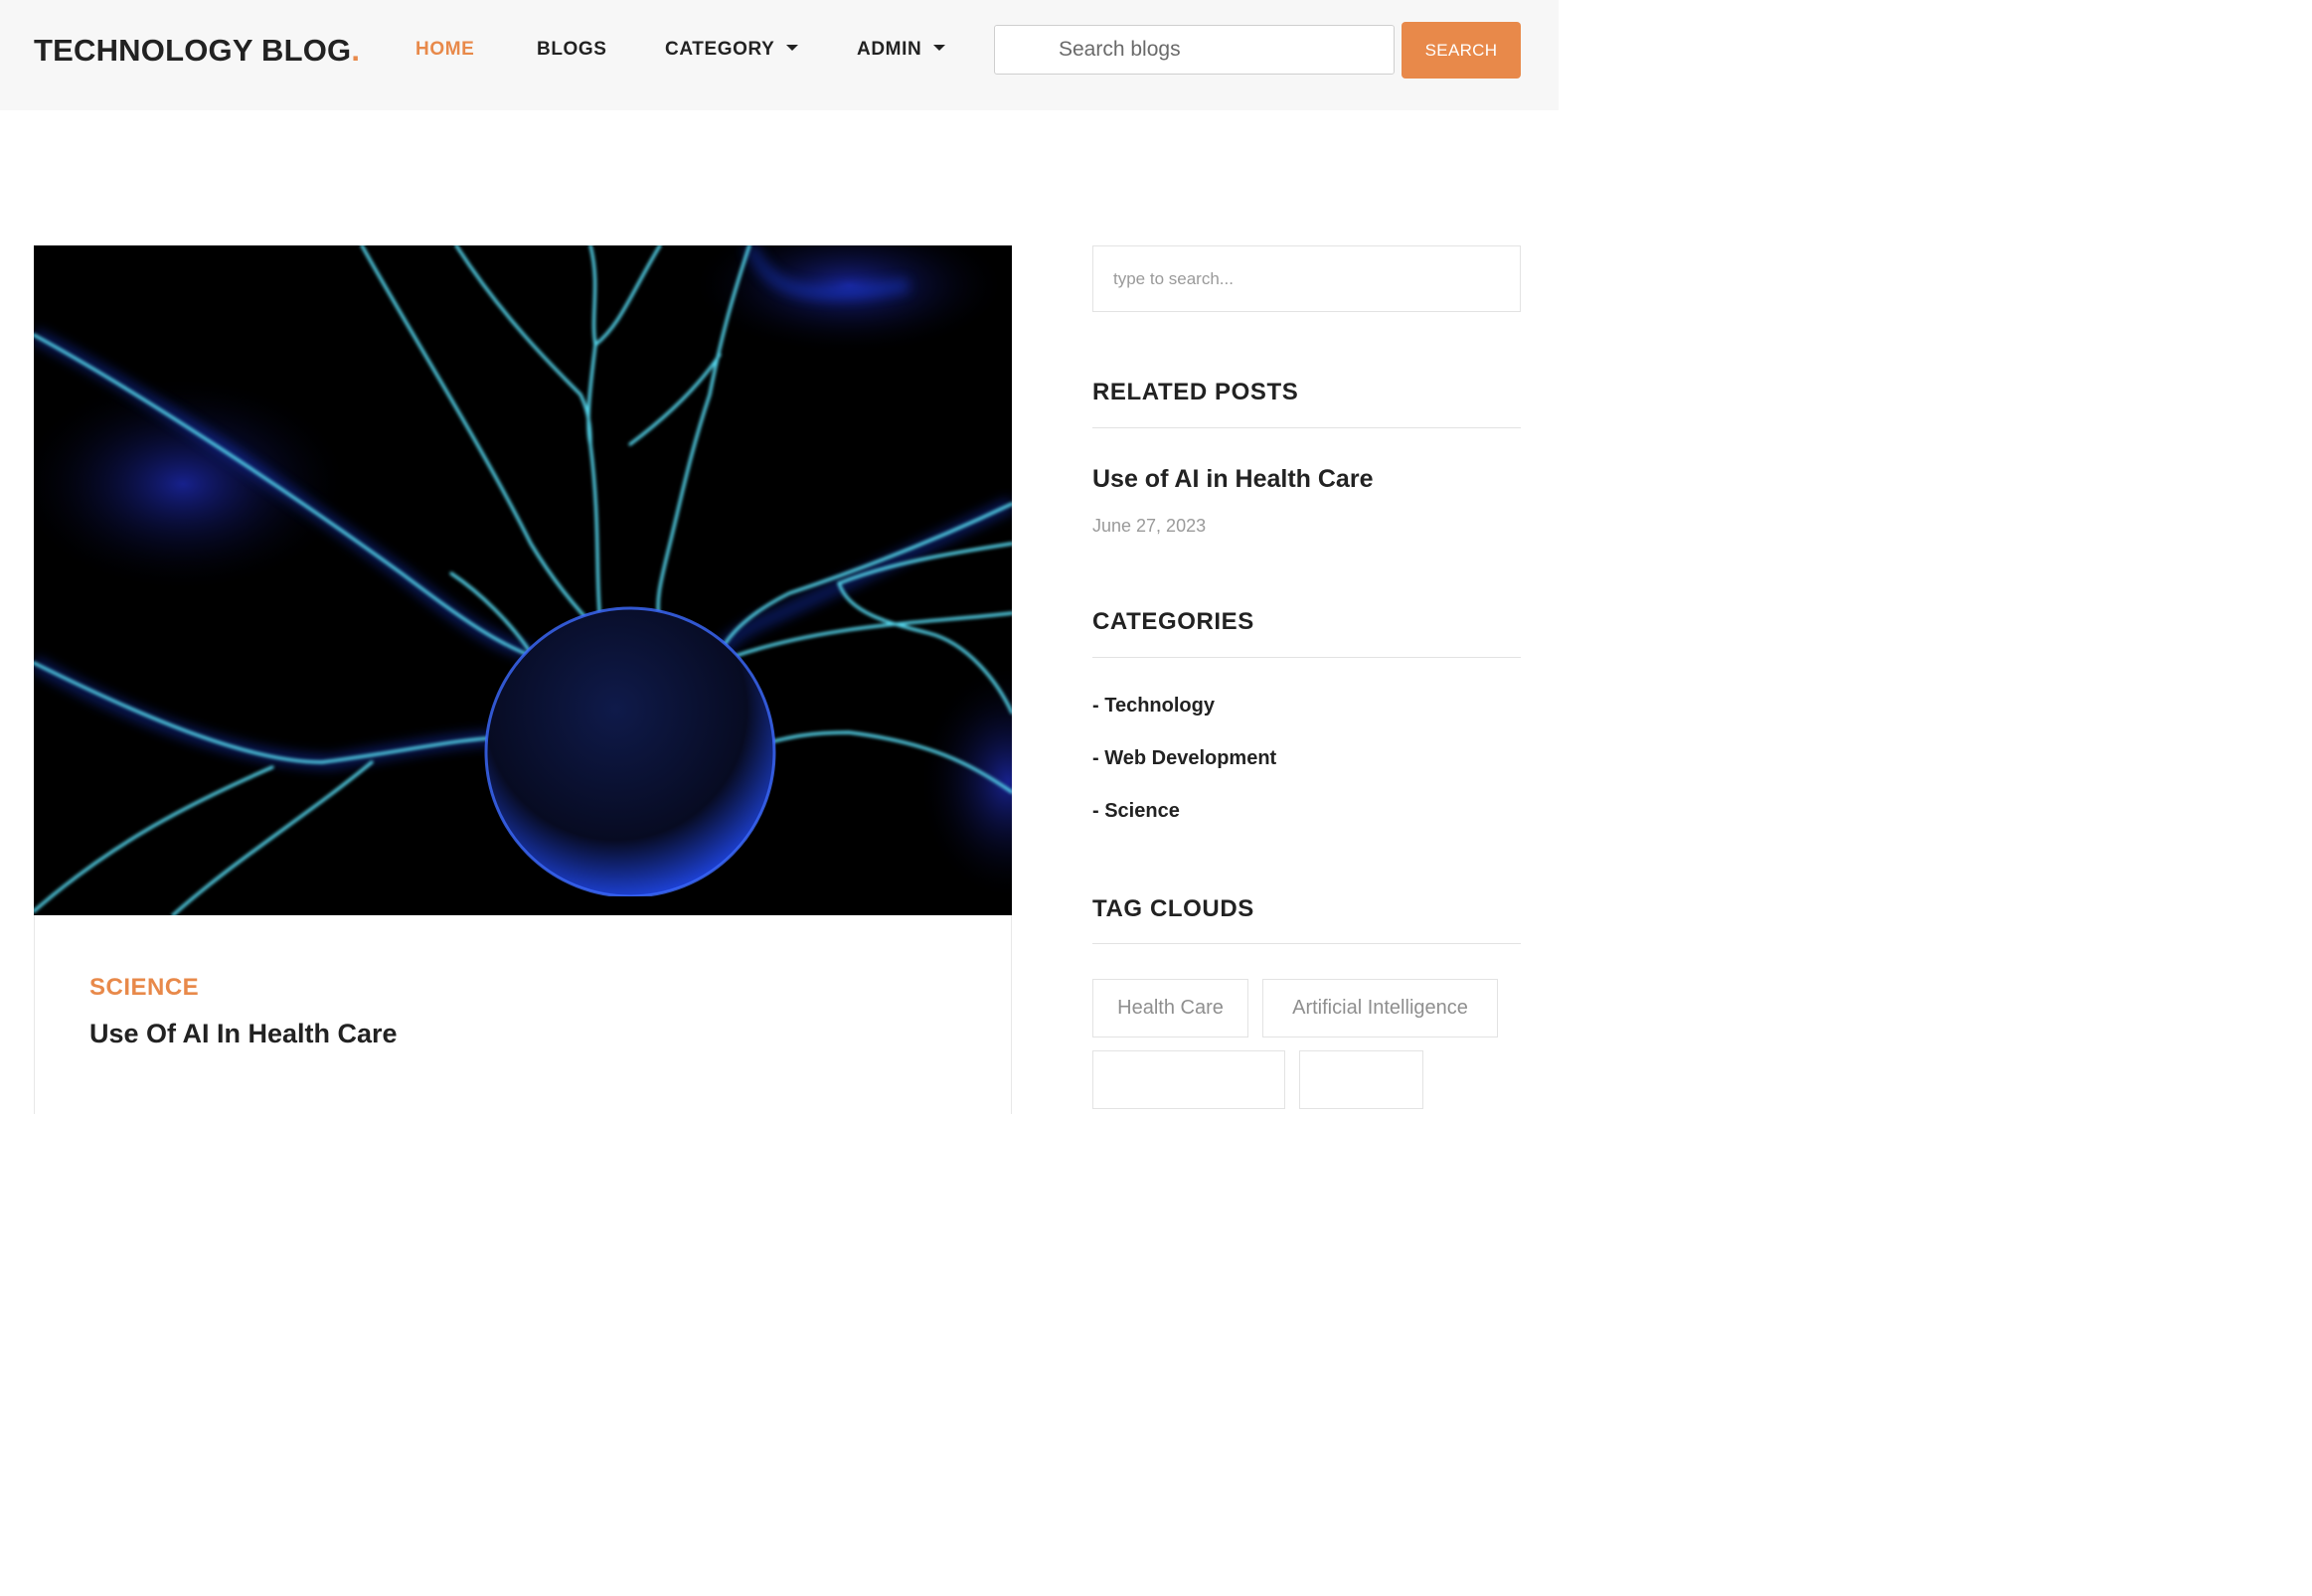 This screenshot has width=2312, height=1596. What do you see at coordinates (523, 1014) in the screenshot?
I see `post-card: SCIENCE Use Of AI In Health Care` at bounding box center [523, 1014].